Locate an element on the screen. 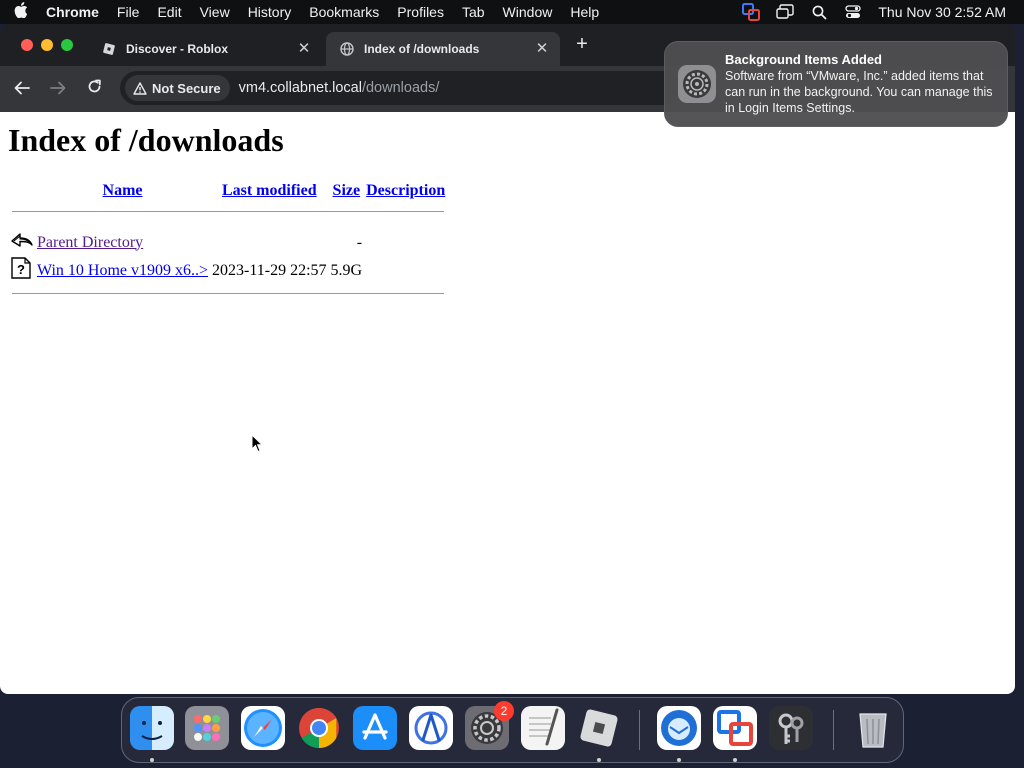 The image size is (1024, 768). dock: 2 is located at coordinates (512, 730).